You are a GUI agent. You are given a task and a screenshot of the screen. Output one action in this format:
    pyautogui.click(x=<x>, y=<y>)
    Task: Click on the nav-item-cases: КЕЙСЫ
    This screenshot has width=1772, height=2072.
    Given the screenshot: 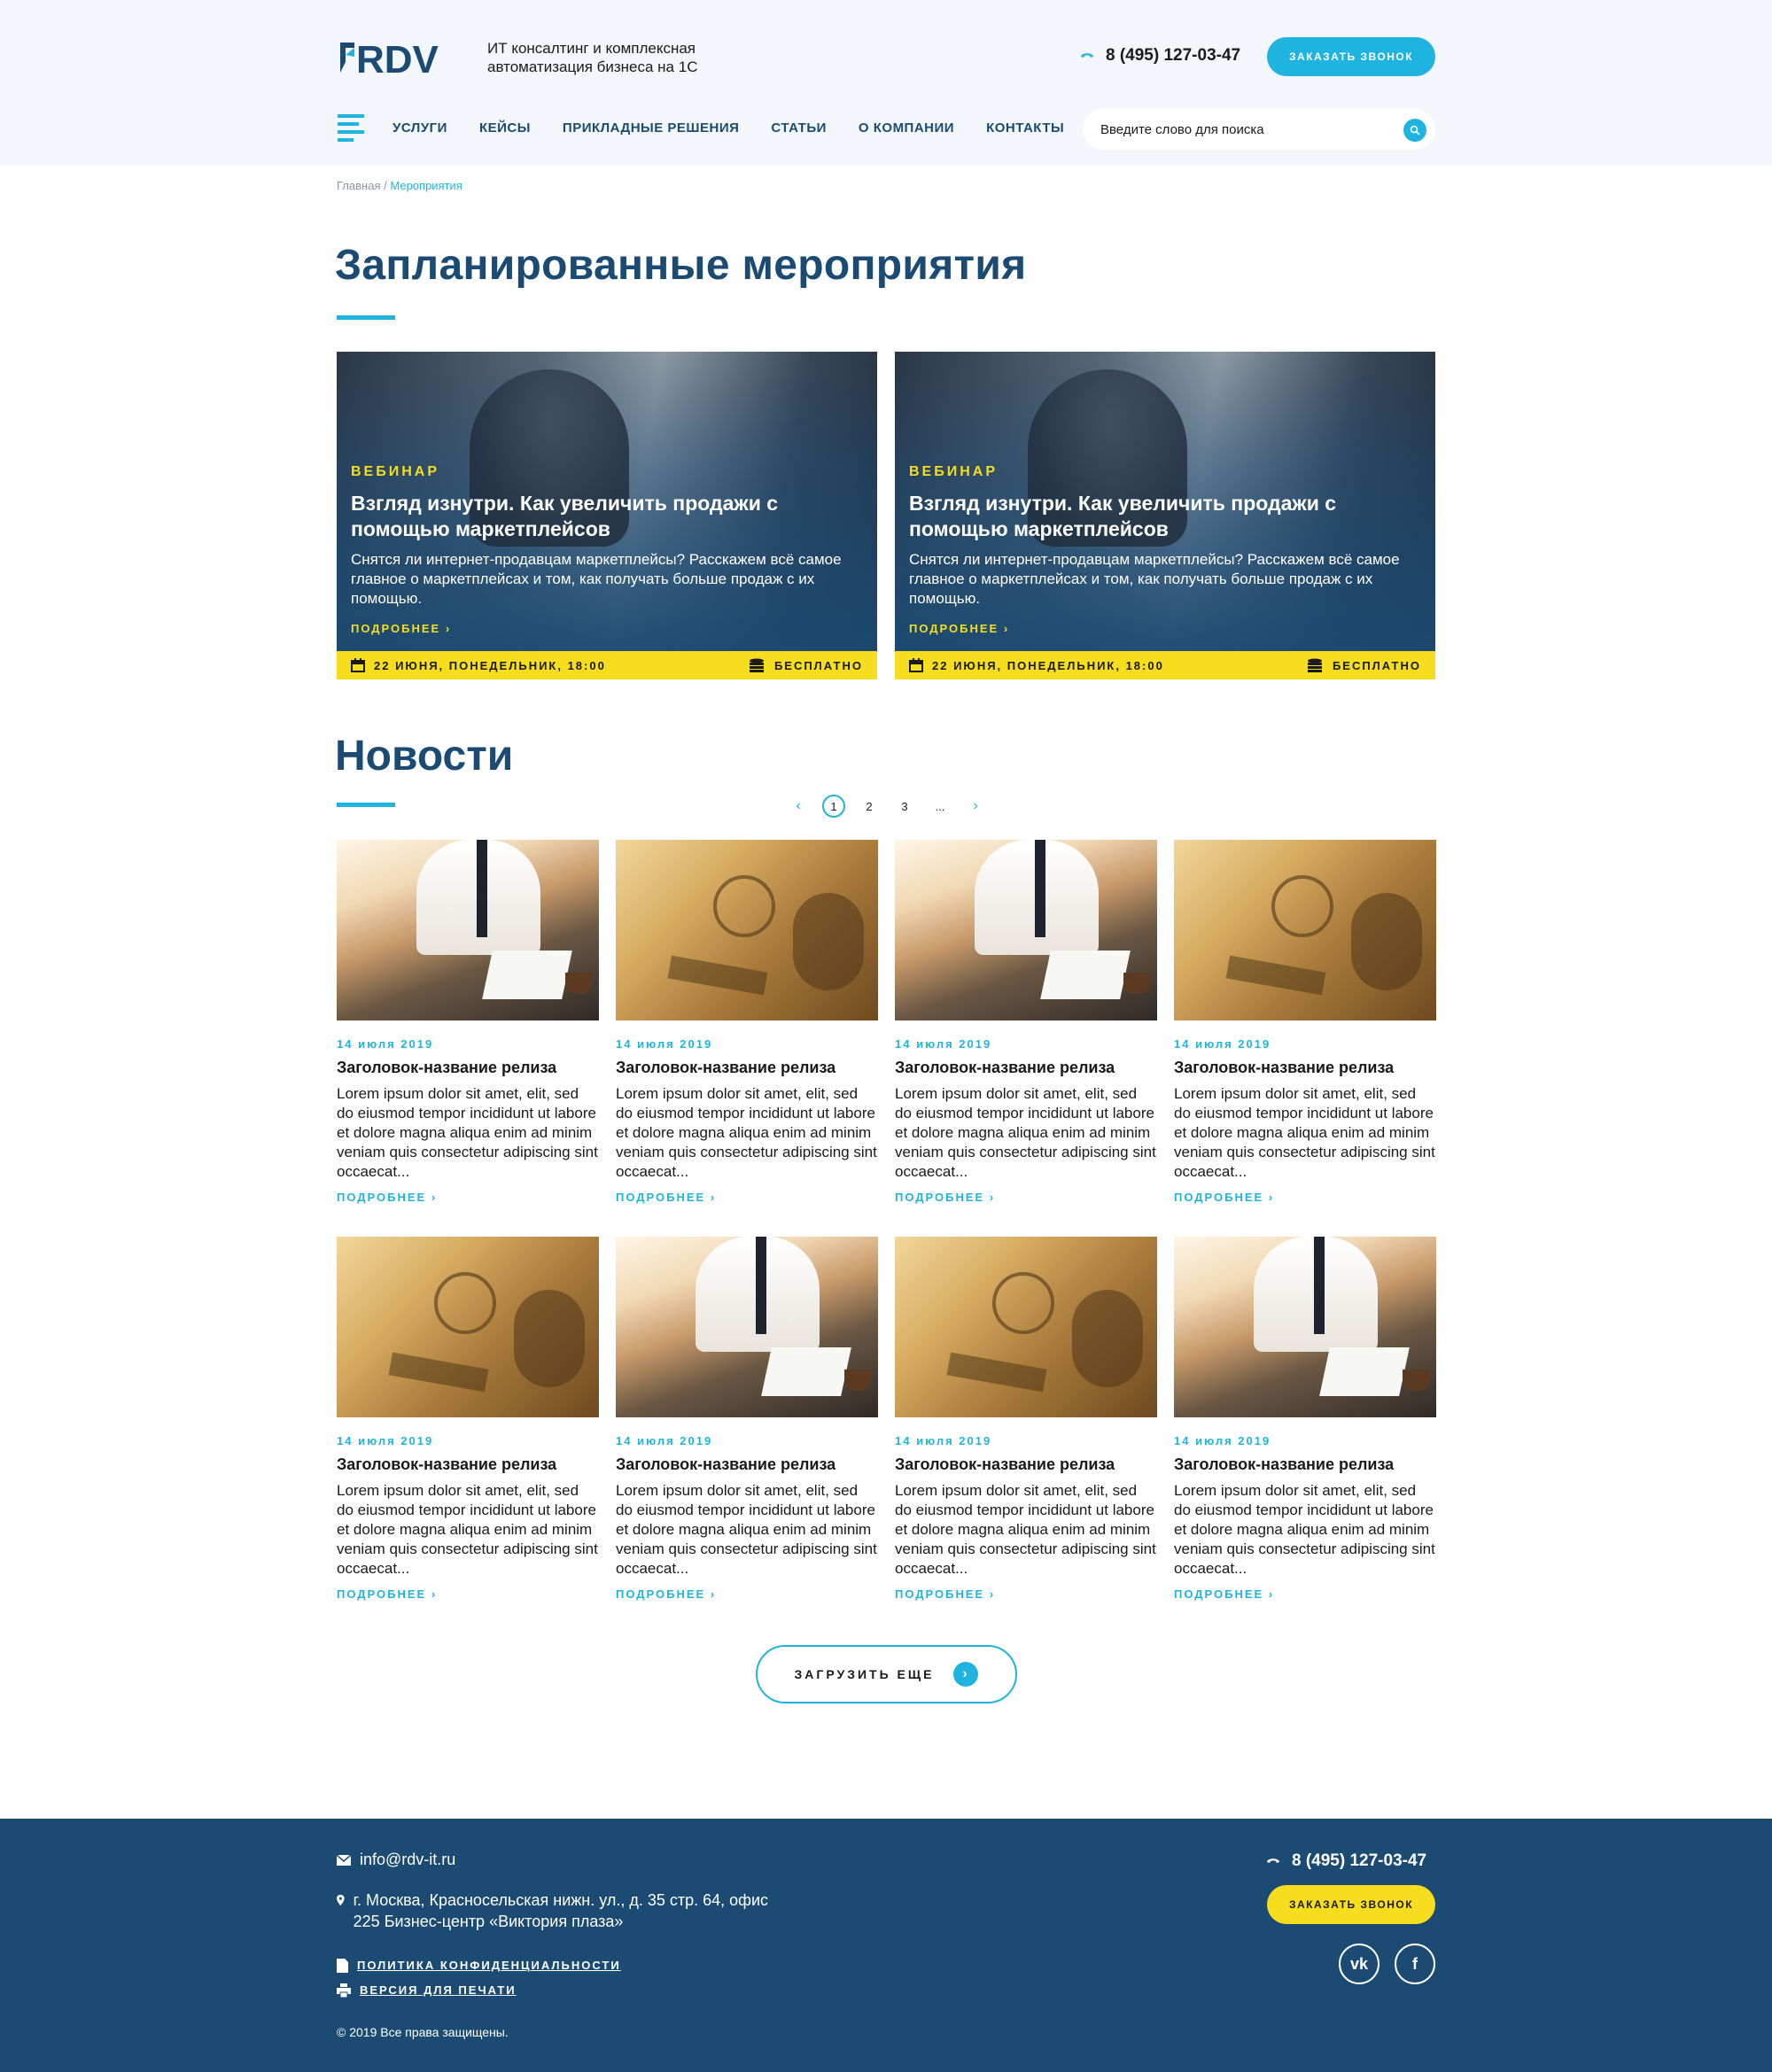 What is the action you would take?
    pyautogui.click(x=505, y=128)
    